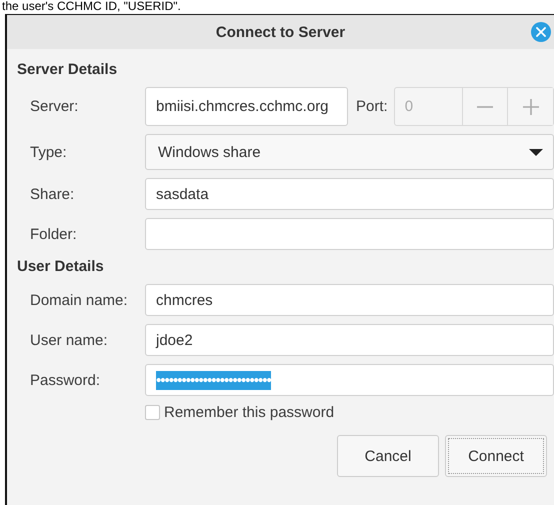 The width and height of the screenshot is (554, 505). What do you see at coordinates (52, 194) in the screenshot?
I see `field-label: Share:` at bounding box center [52, 194].